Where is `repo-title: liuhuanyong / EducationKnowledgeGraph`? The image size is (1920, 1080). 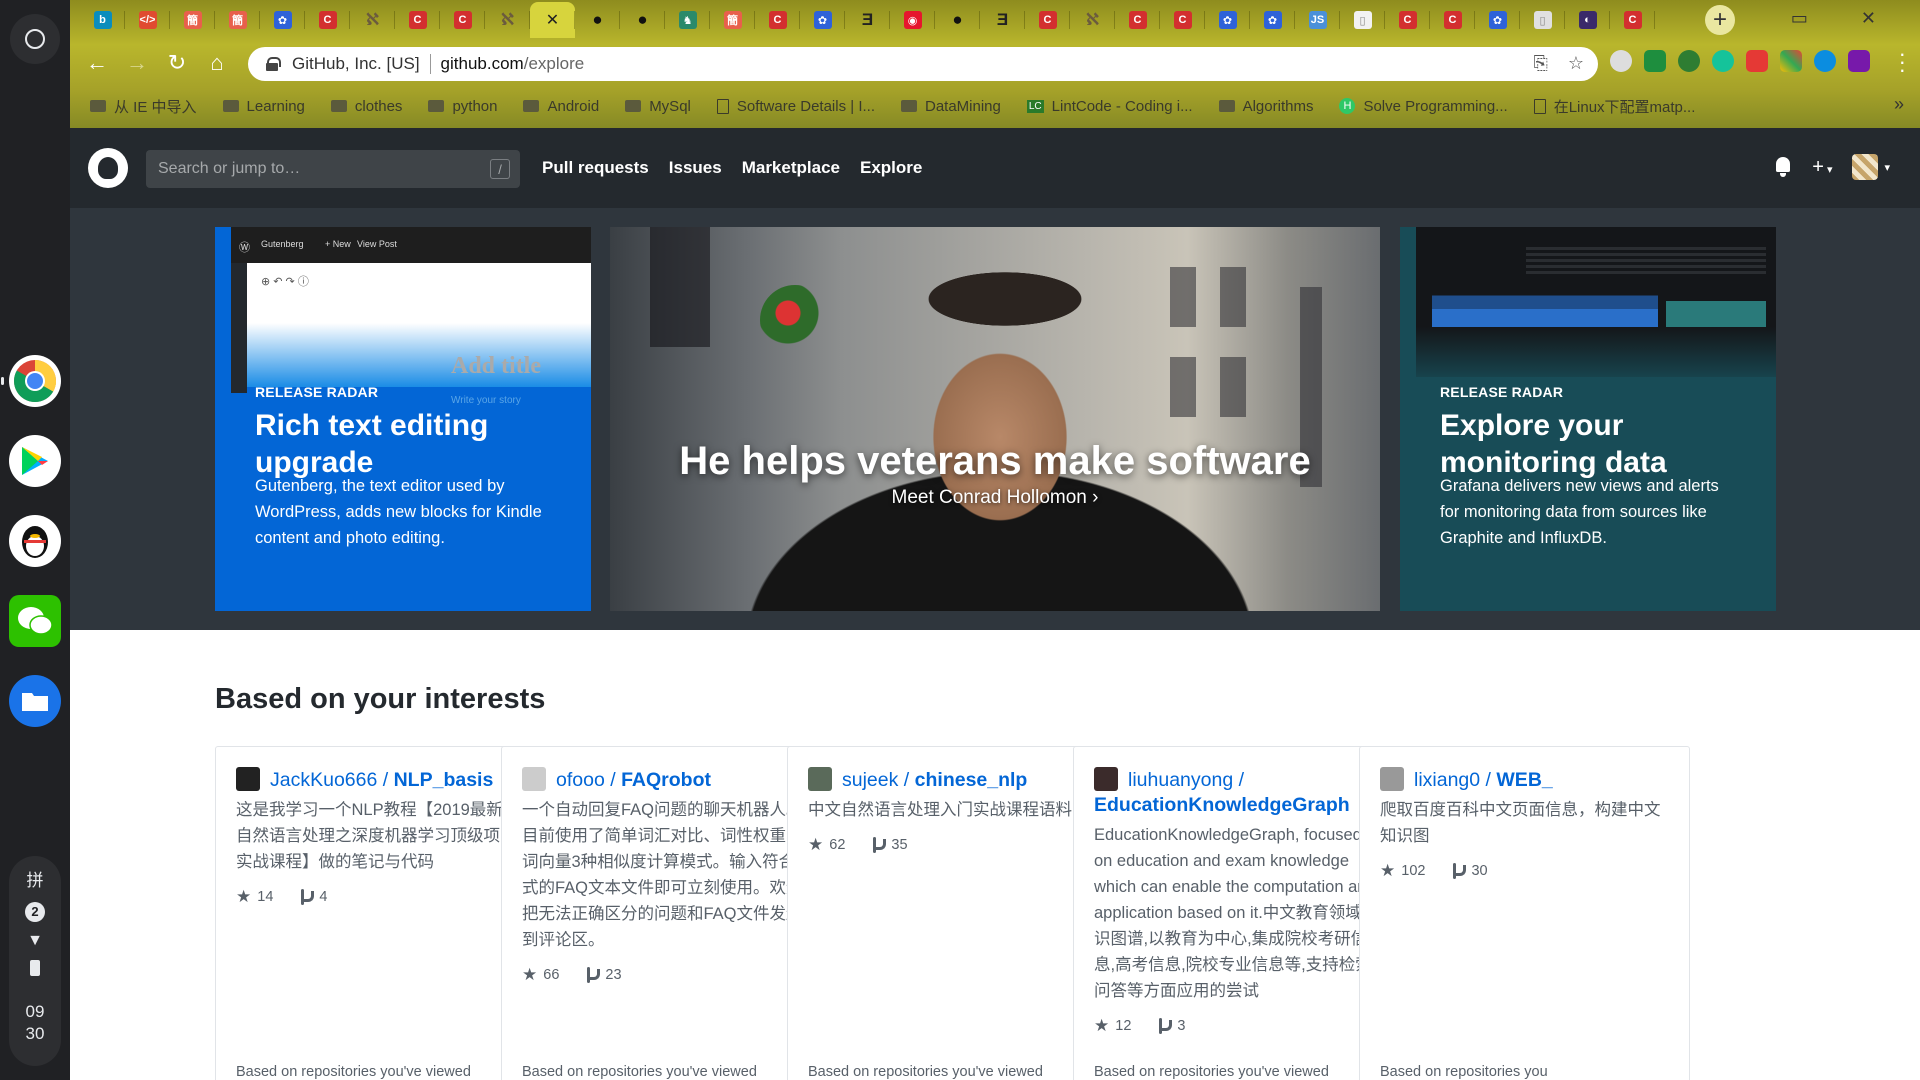 repo-title: liuhuanyong / EducationKnowledgeGraph is located at coordinates (1239, 792).